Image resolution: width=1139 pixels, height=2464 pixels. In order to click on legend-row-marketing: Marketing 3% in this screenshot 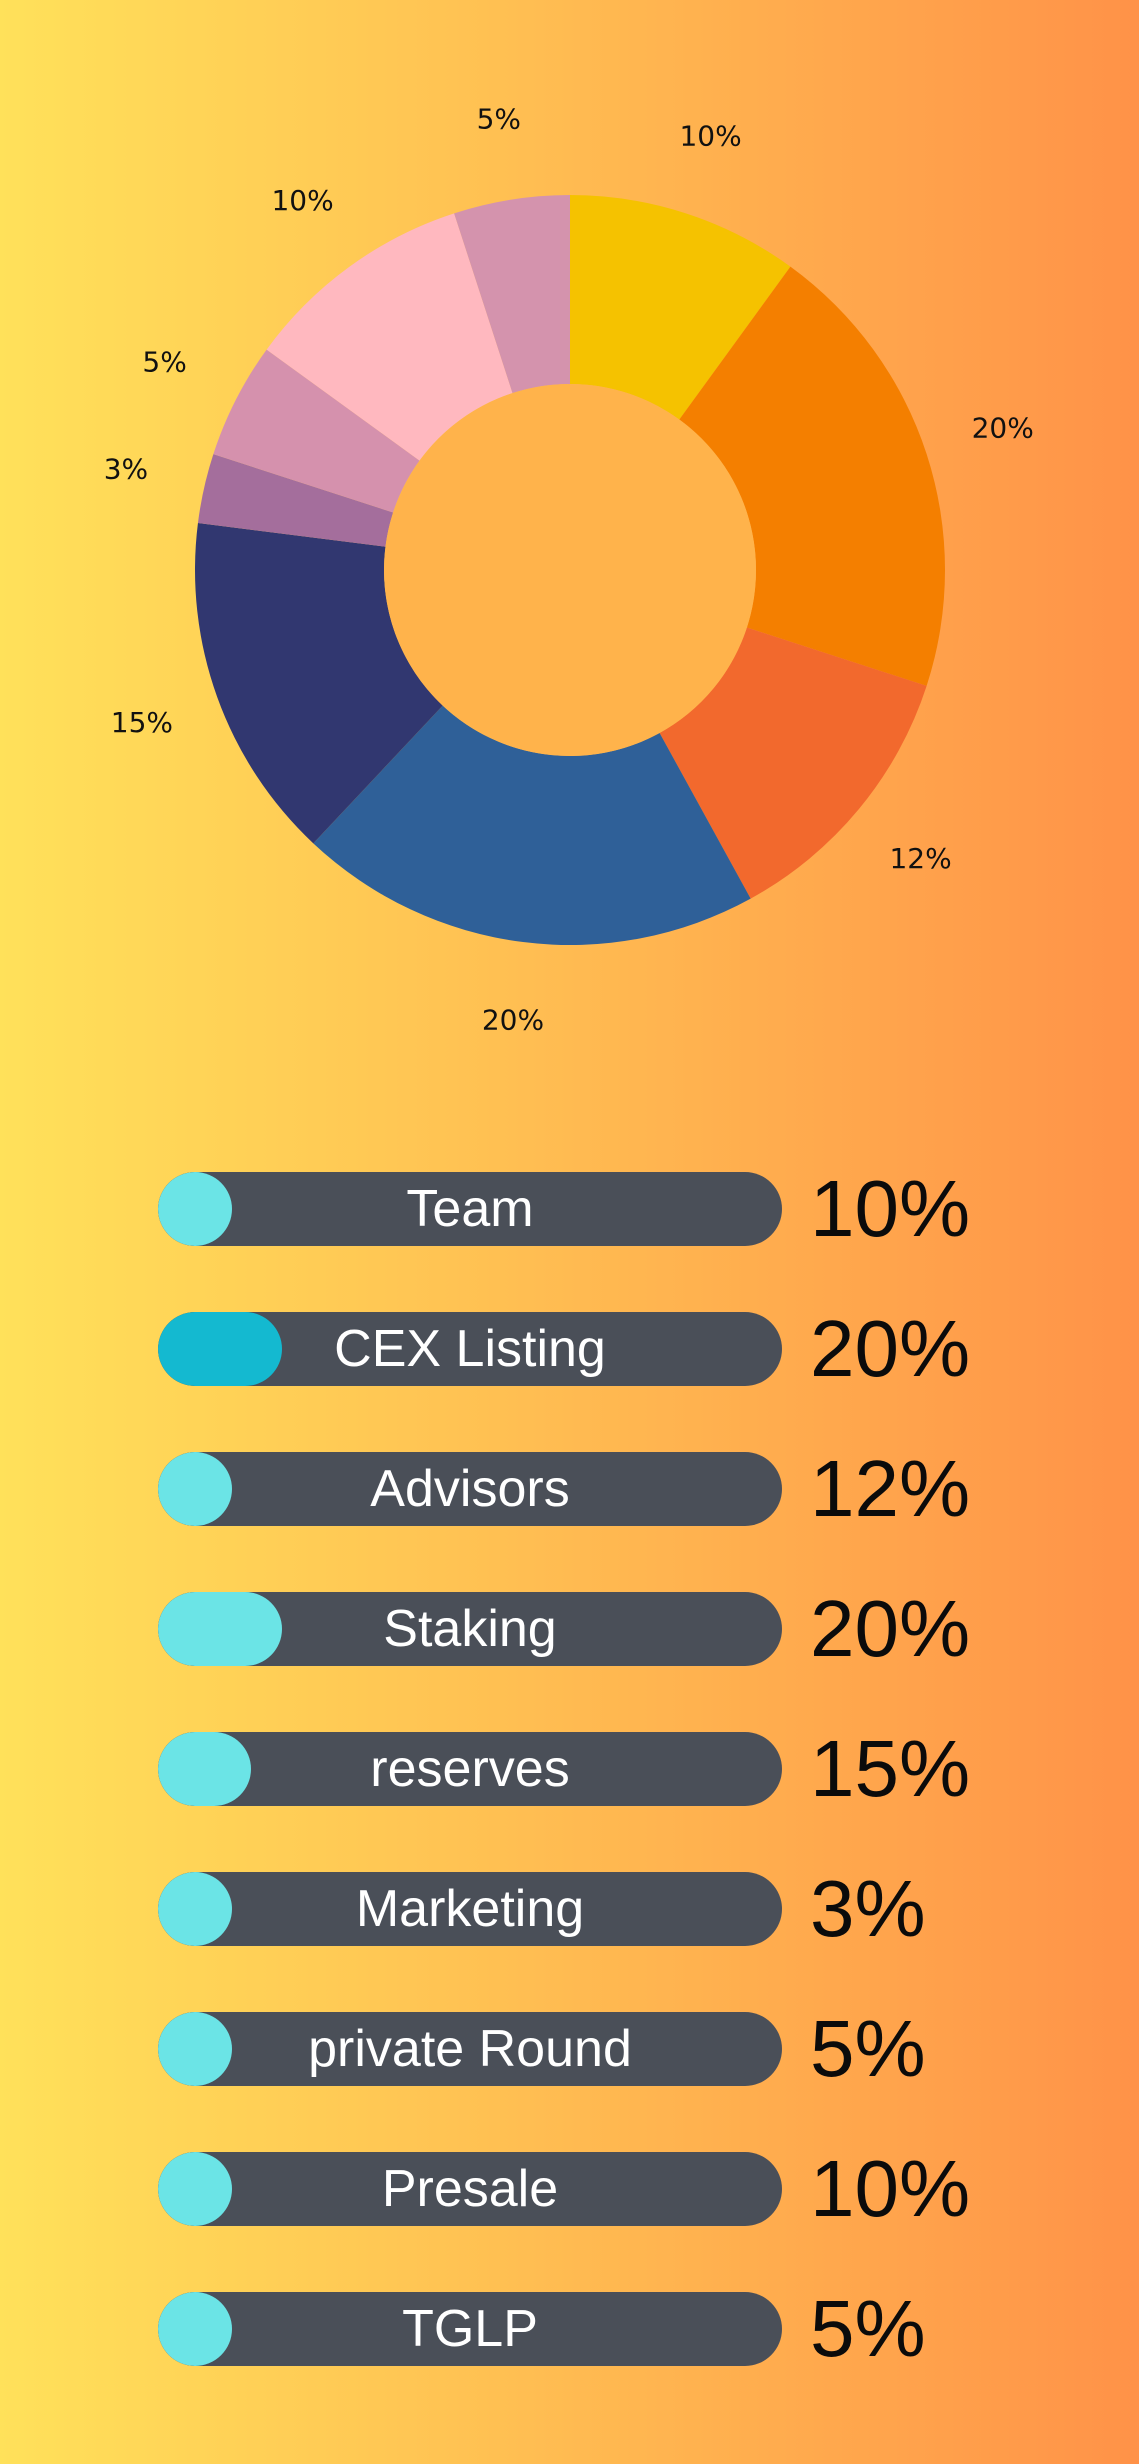, I will do `click(608, 1909)`.